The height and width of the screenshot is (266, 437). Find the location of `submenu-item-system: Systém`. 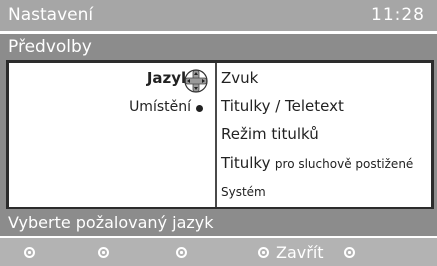

submenu-item-system: Systém is located at coordinates (243, 192).